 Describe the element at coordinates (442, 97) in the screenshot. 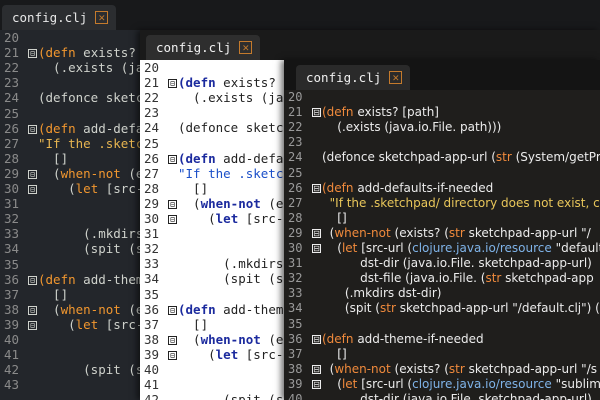

I see `code-line: 20` at that location.